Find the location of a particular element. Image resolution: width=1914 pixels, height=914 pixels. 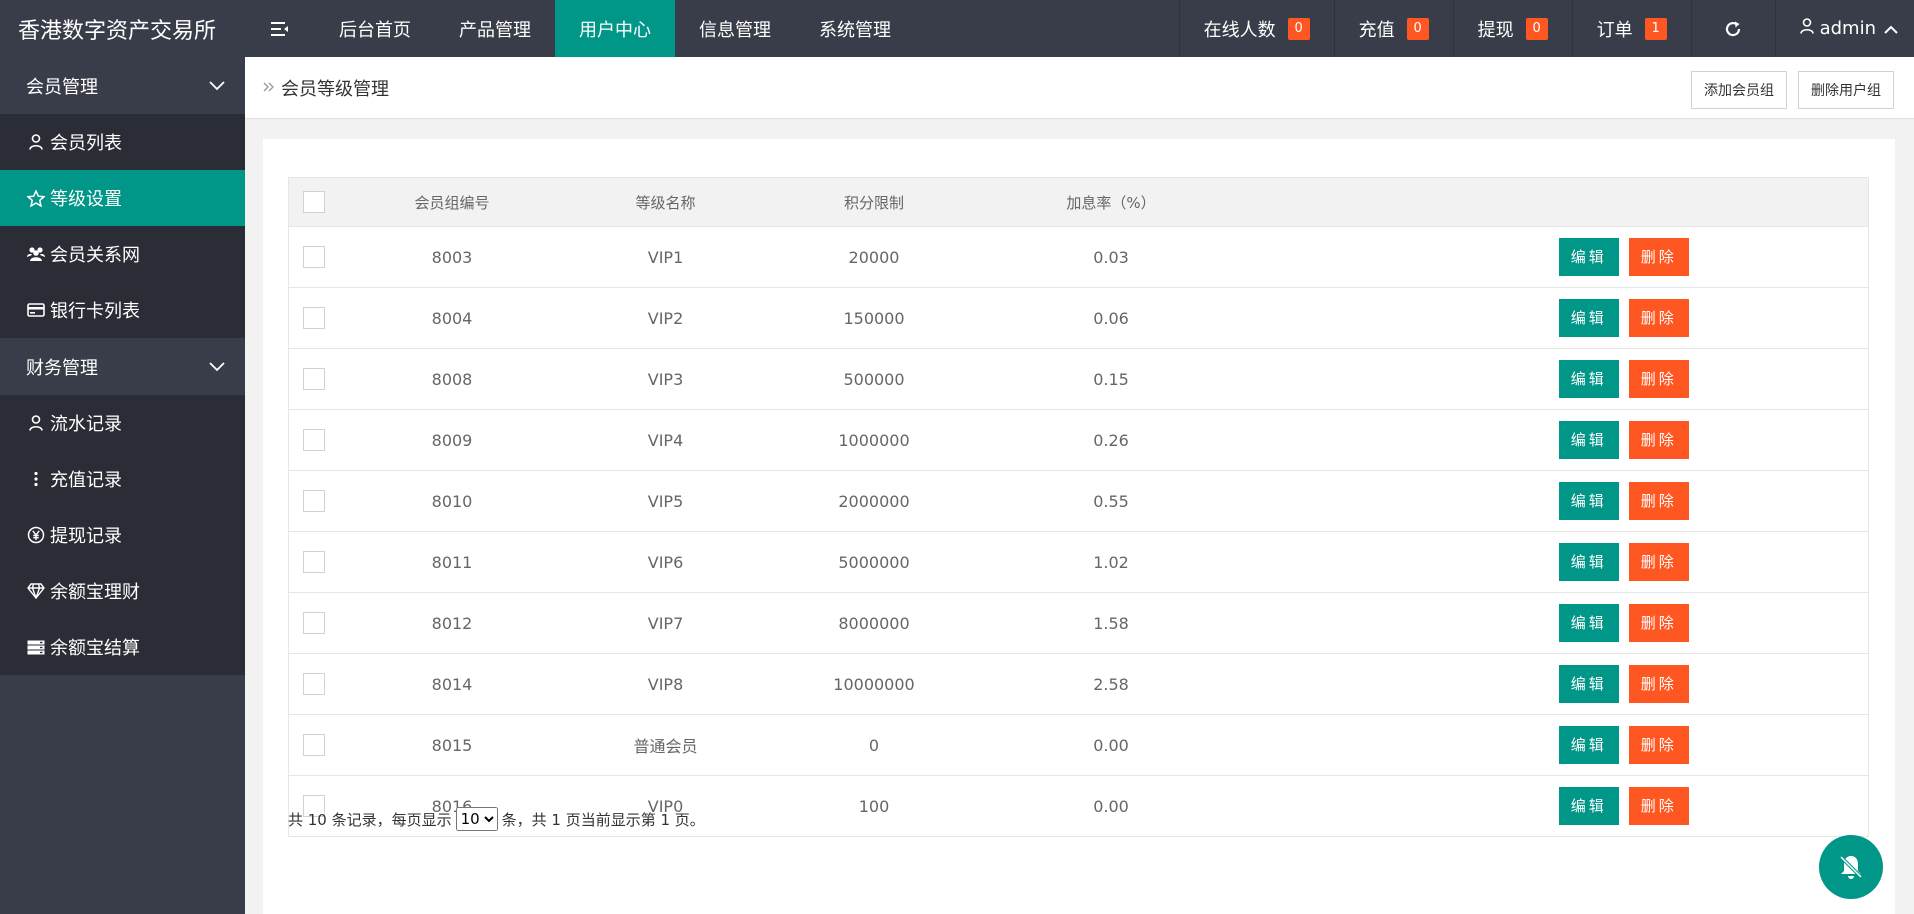

table-row: 8012 VIP7 8000000 1.58 编辑 删除 is located at coordinates (1078, 623).